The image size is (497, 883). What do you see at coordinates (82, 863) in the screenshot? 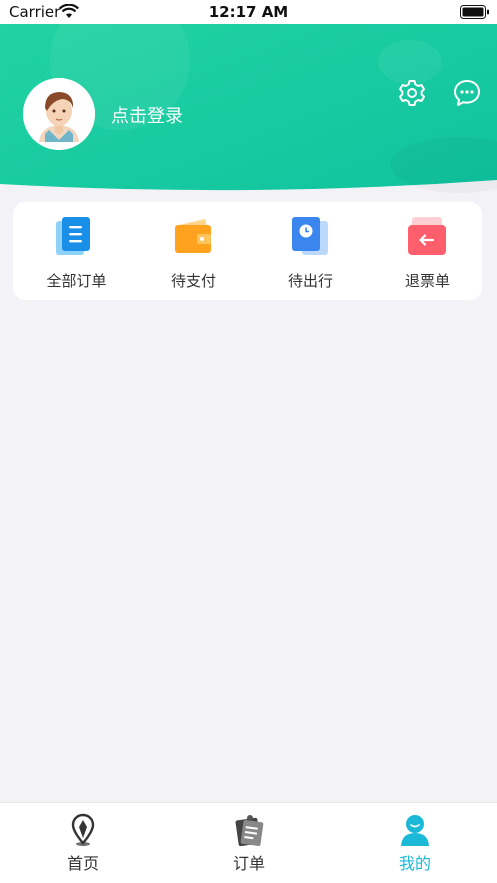
I see `tab-home-label: 首页` at bounding box center [82, 863].